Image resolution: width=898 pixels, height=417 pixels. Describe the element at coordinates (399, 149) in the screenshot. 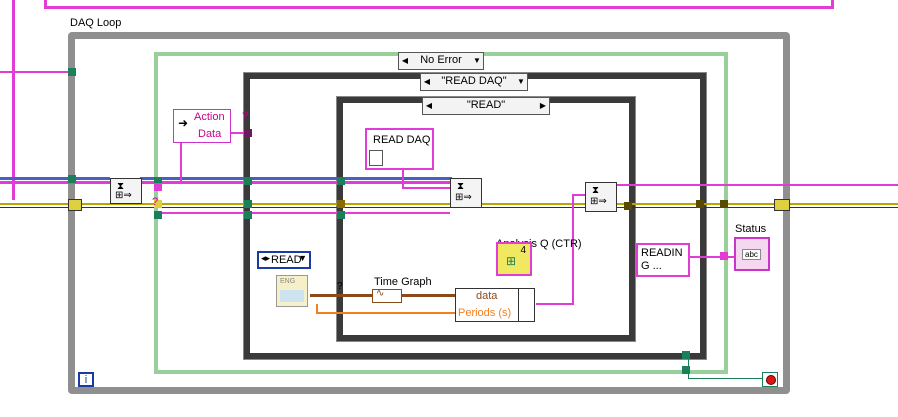

I see `read-daq-node: READ DAQ` at that location.